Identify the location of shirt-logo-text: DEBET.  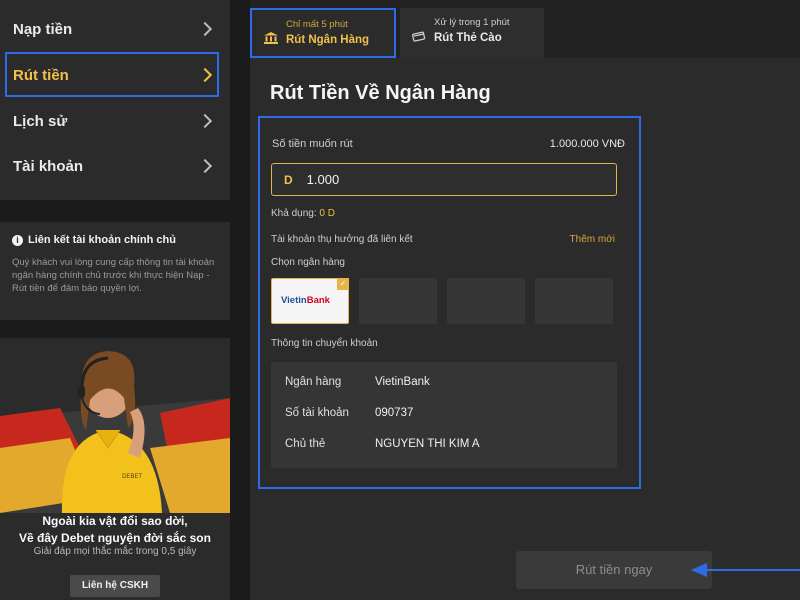
(132, 476).